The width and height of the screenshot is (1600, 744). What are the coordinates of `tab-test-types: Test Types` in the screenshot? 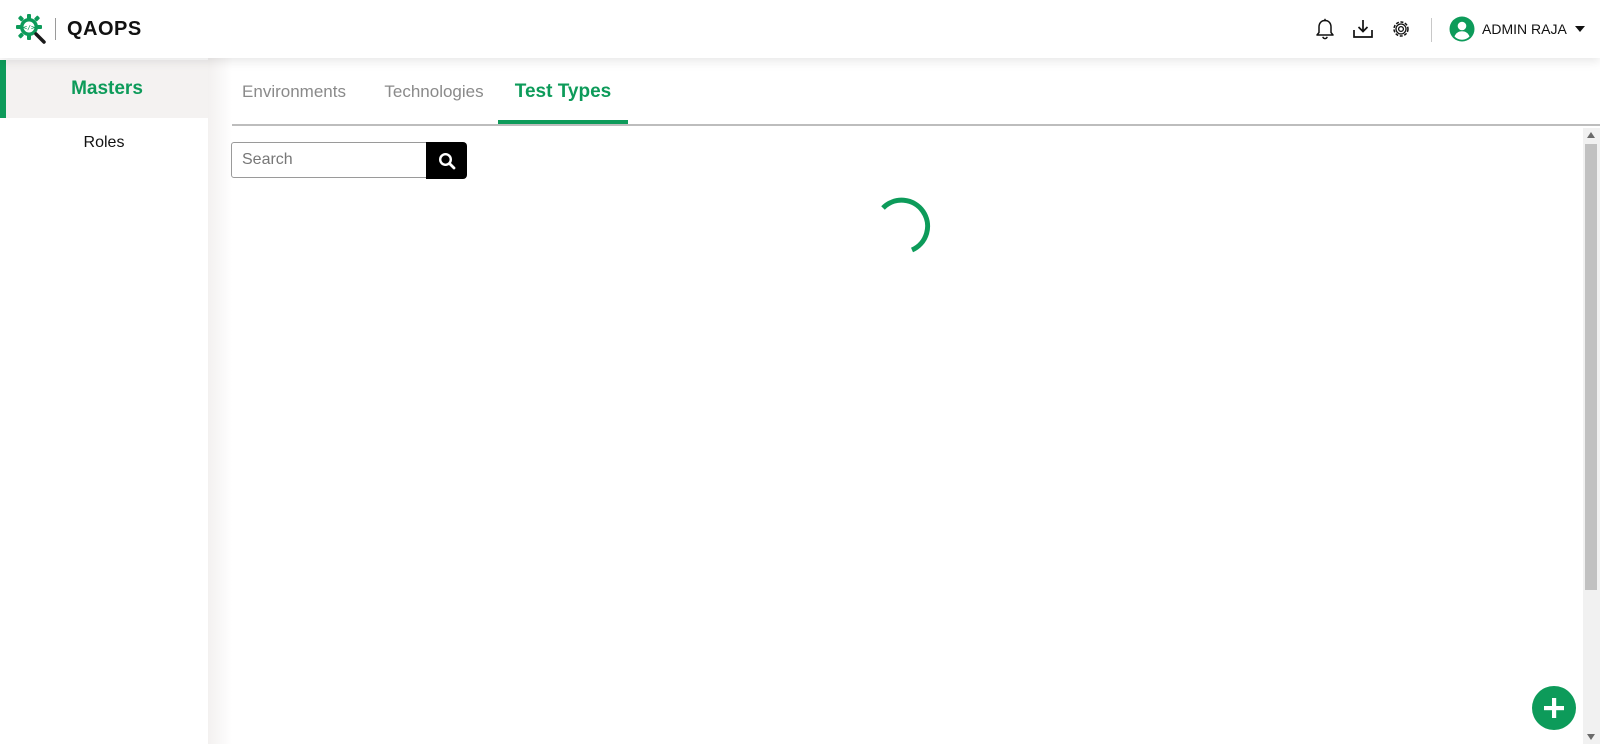 It's located at (563, 92).